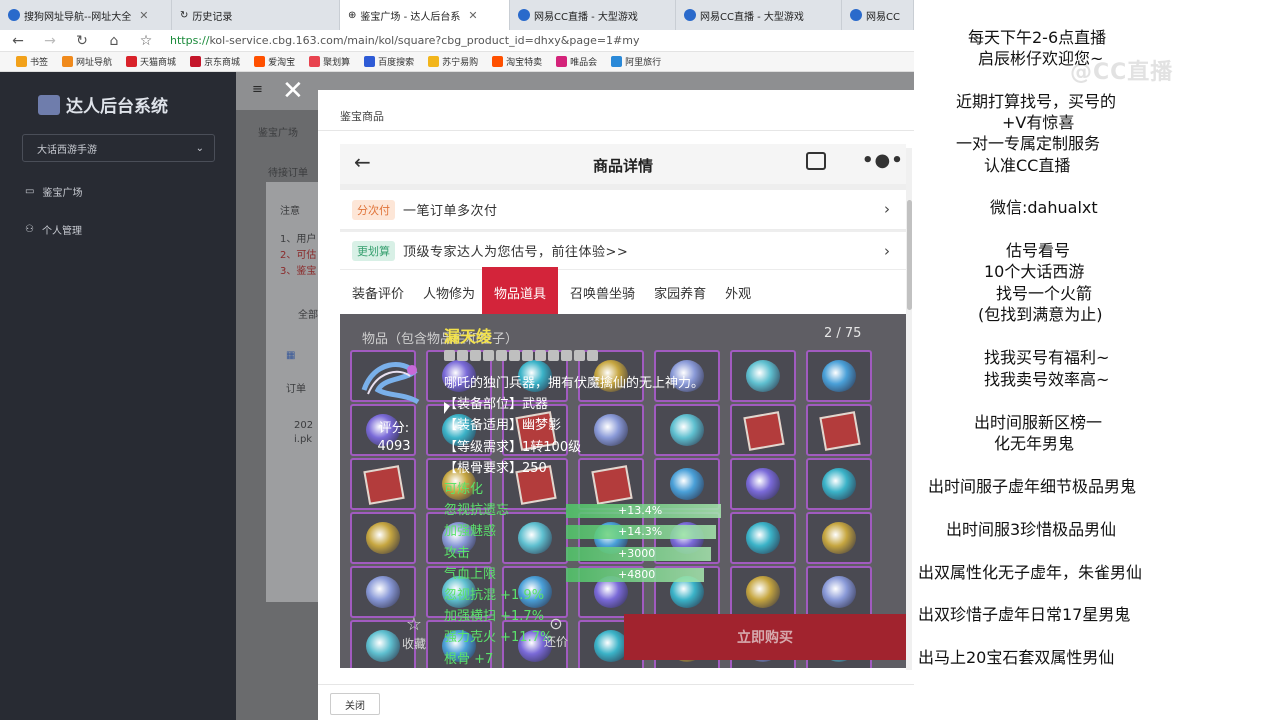  I want to click on close-icon: ✕, so click(293, 91).